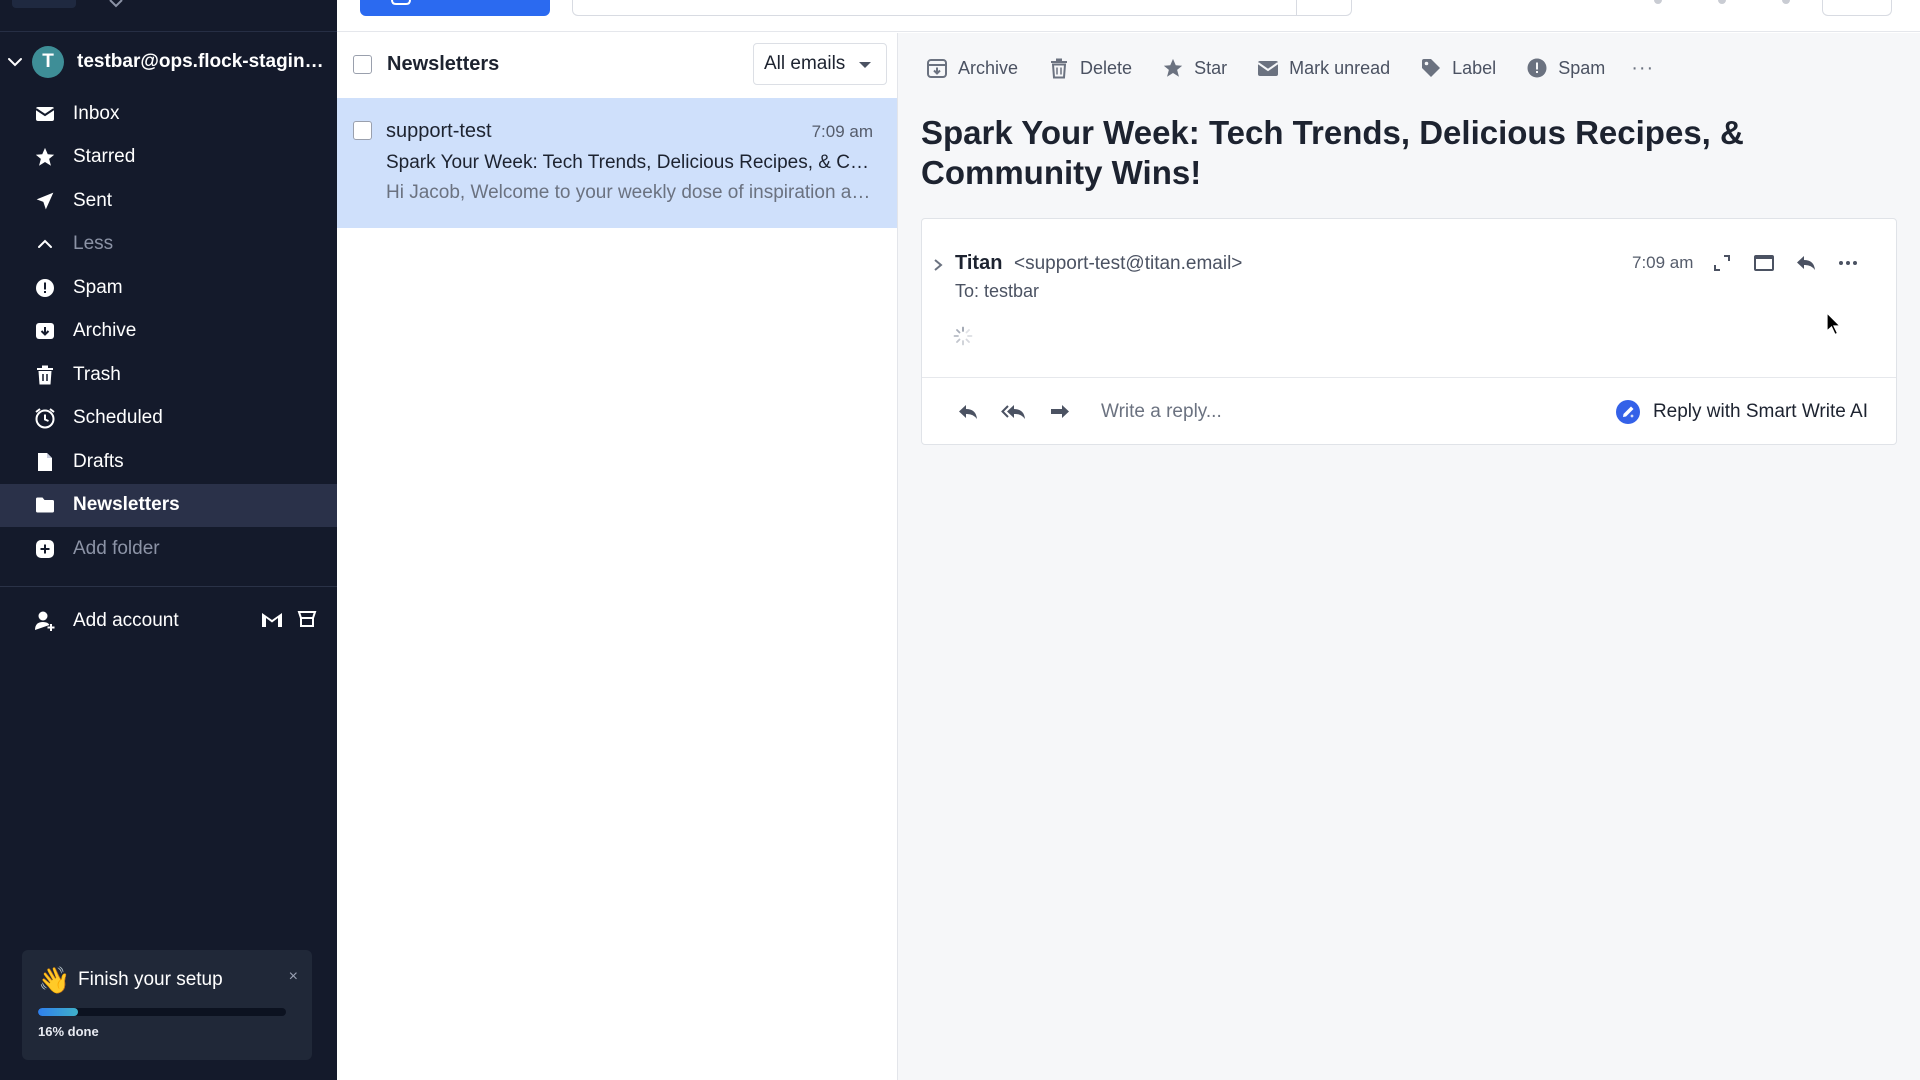  I want to click on star-button: Star, so click(1194, 68).